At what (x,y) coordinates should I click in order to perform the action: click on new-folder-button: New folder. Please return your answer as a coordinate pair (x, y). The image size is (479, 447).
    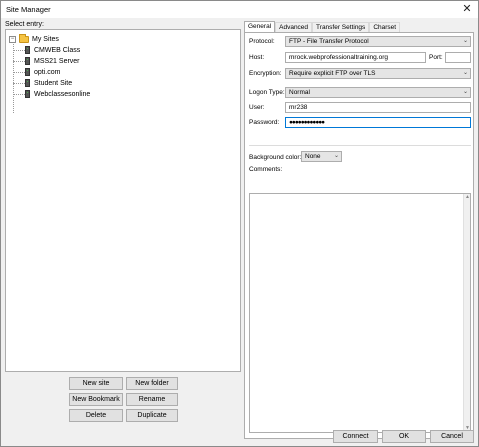
    Looking at the image, I should click on (152, 383).